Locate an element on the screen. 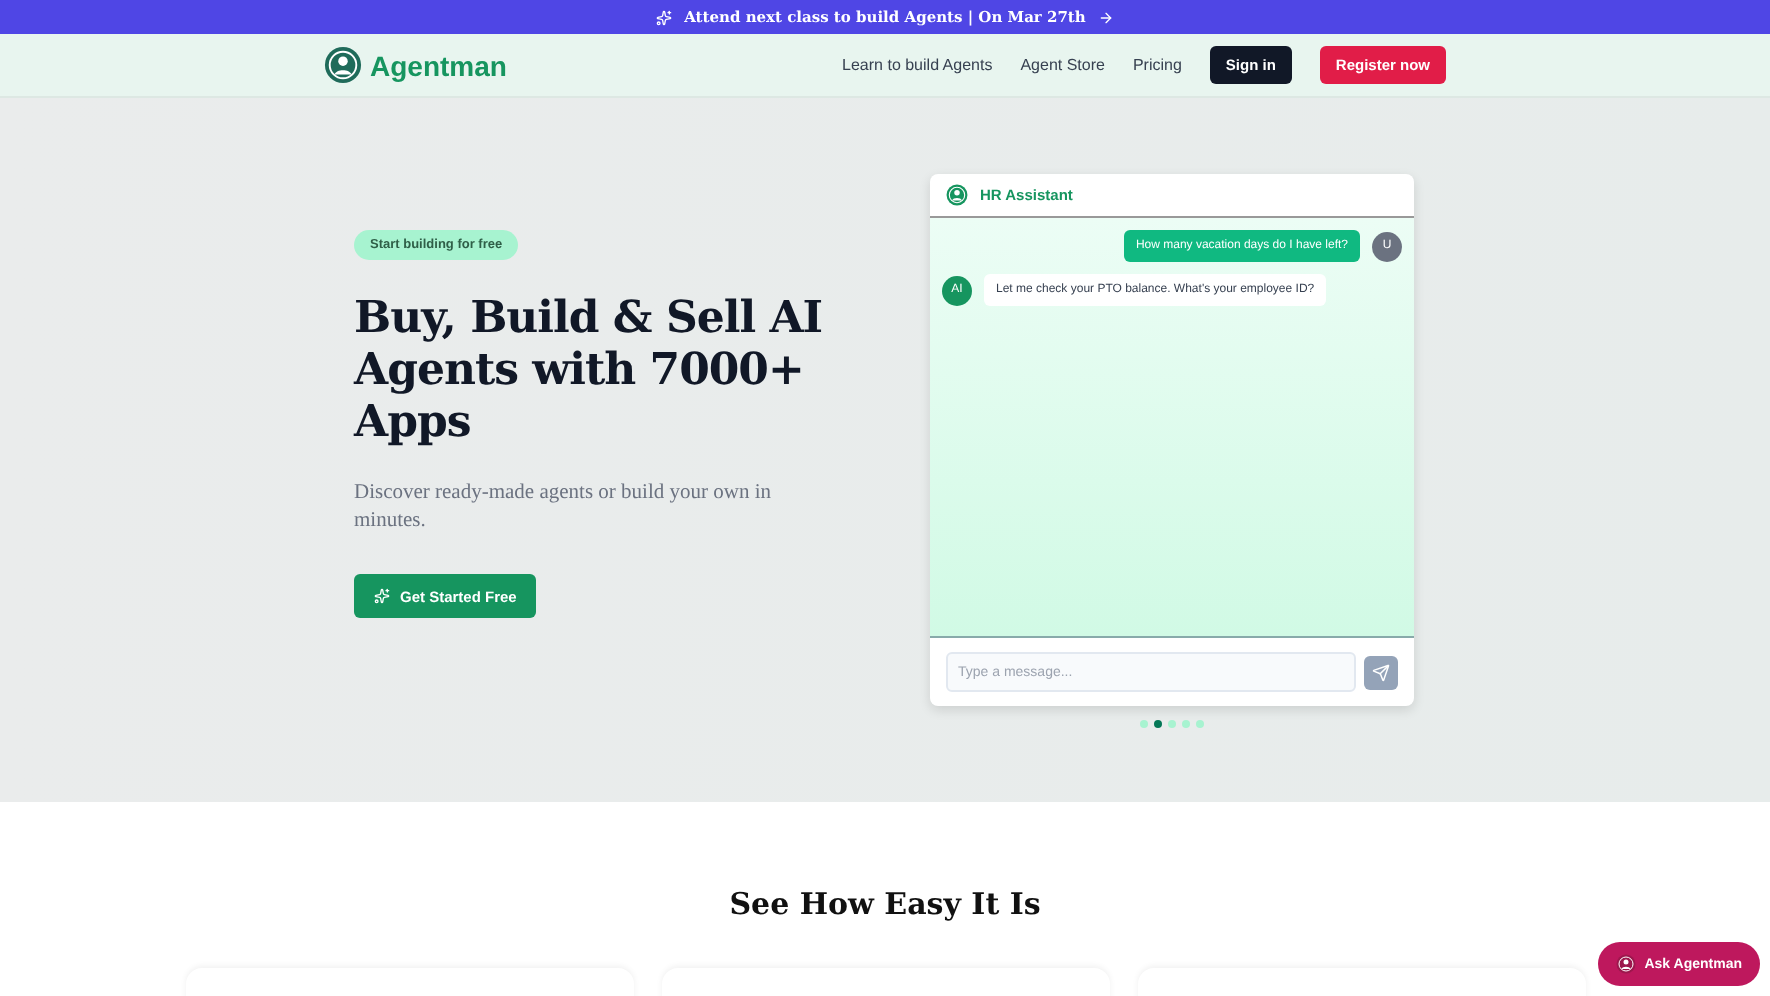  nav-link: Agent Store is located at coordinates (1062, 65).